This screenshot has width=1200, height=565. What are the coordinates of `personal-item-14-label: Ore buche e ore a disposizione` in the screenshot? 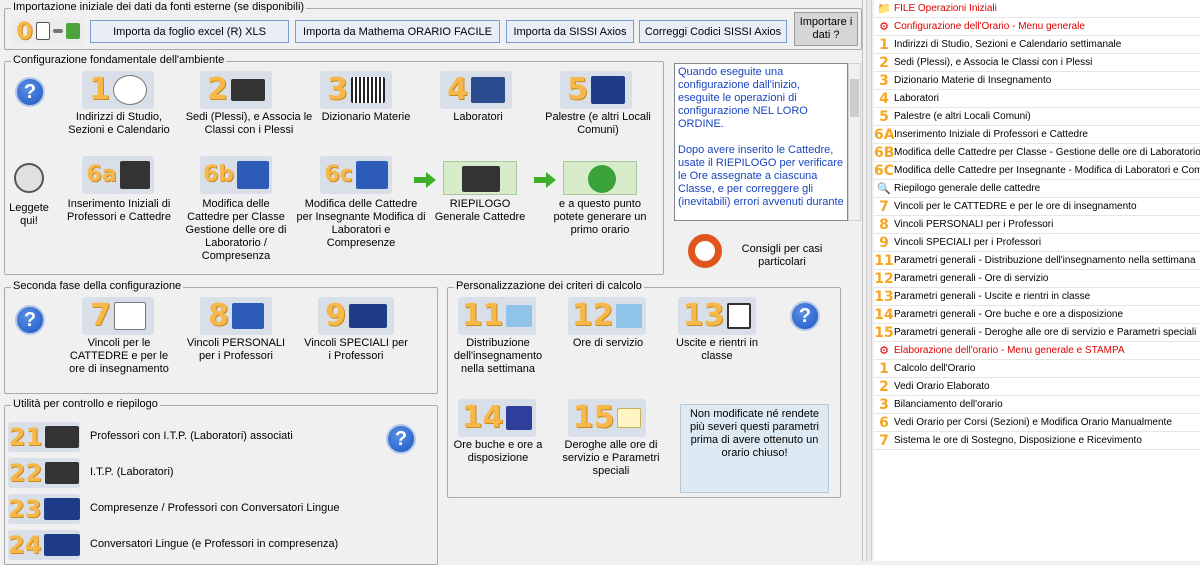 It's located at (498, 452).